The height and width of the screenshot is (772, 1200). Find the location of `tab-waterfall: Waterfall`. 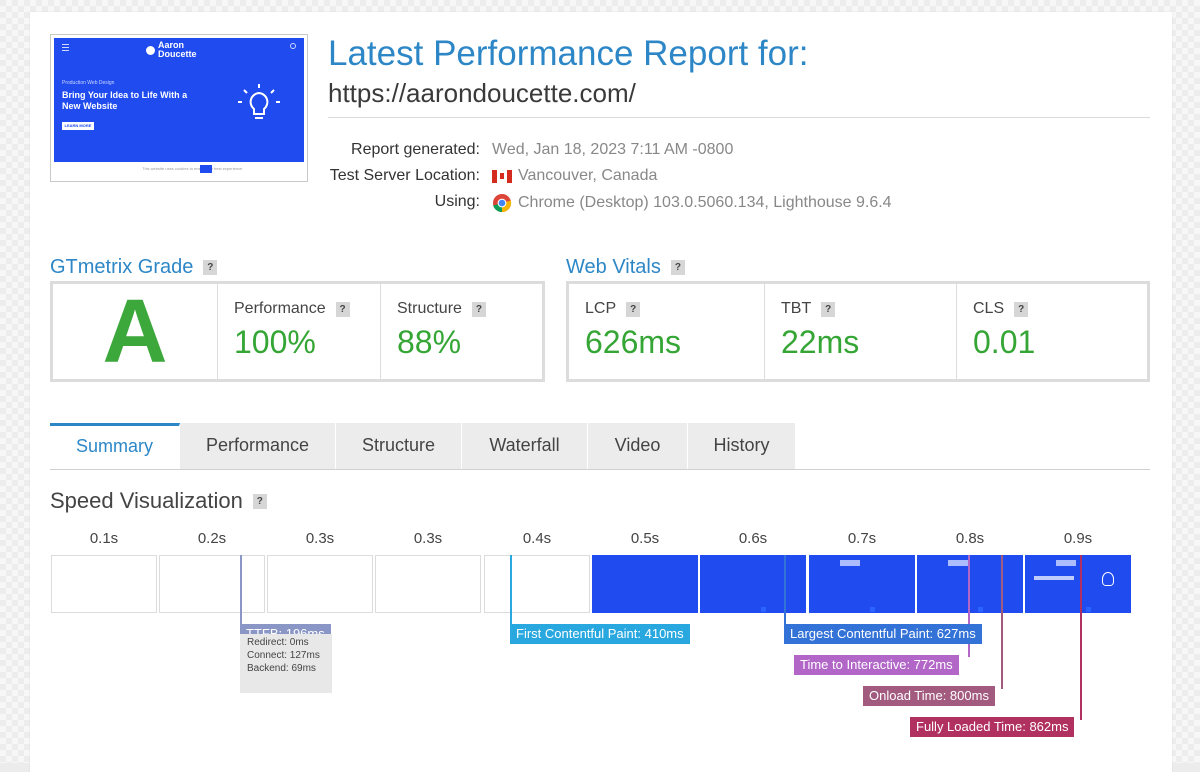

tab-waterfall: Waterfall is located at coordinates (525, 446).